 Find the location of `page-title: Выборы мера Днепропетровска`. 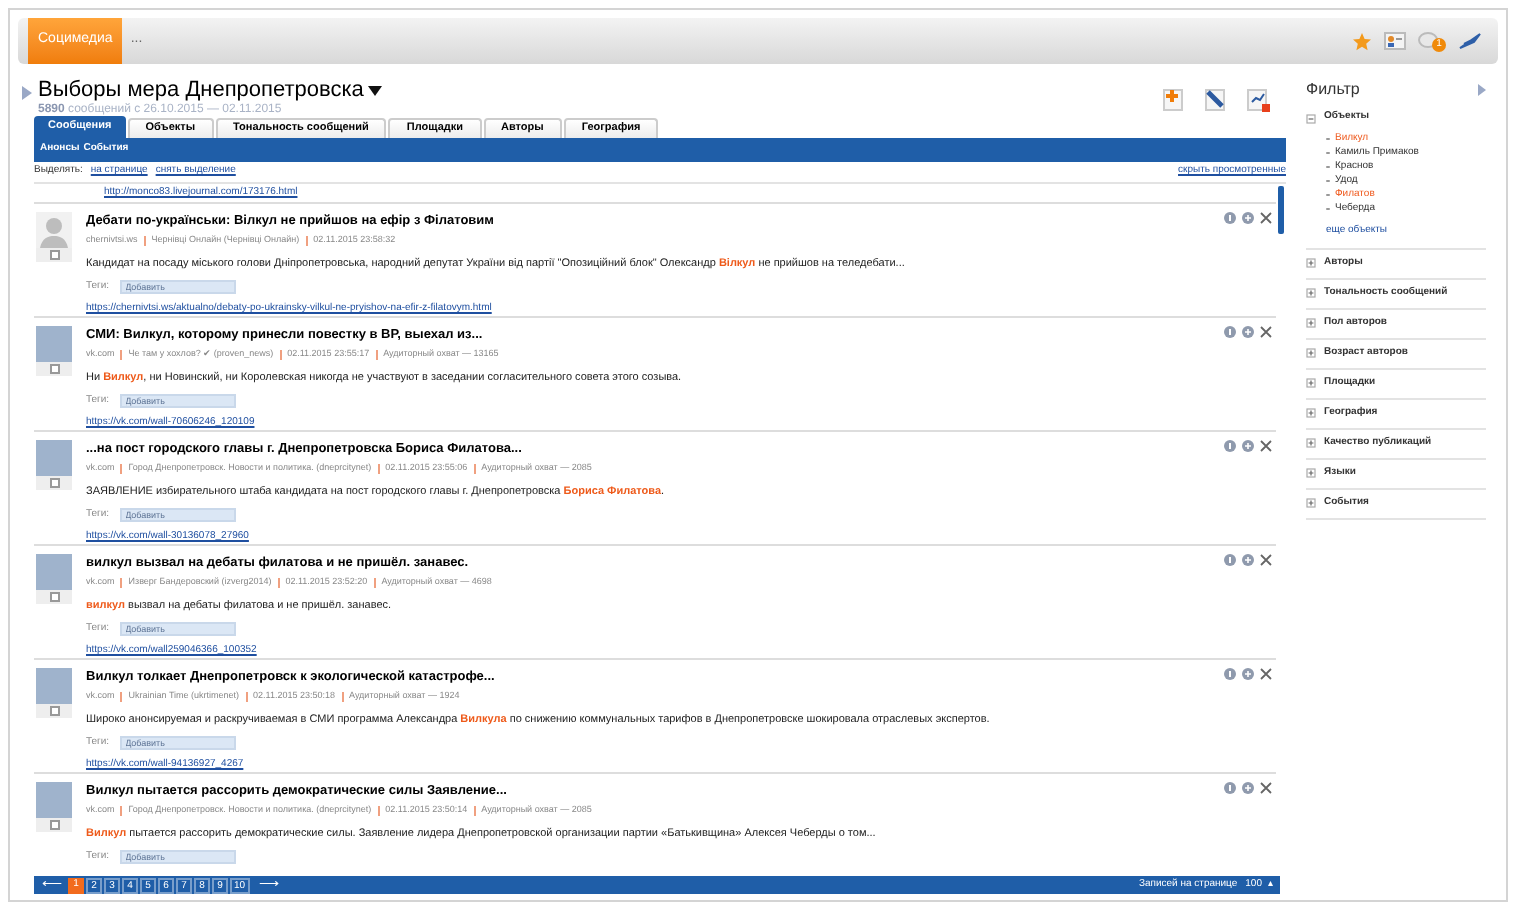

page-title: Выборы мера Днепропетровска is located at coordinates (201, 90).